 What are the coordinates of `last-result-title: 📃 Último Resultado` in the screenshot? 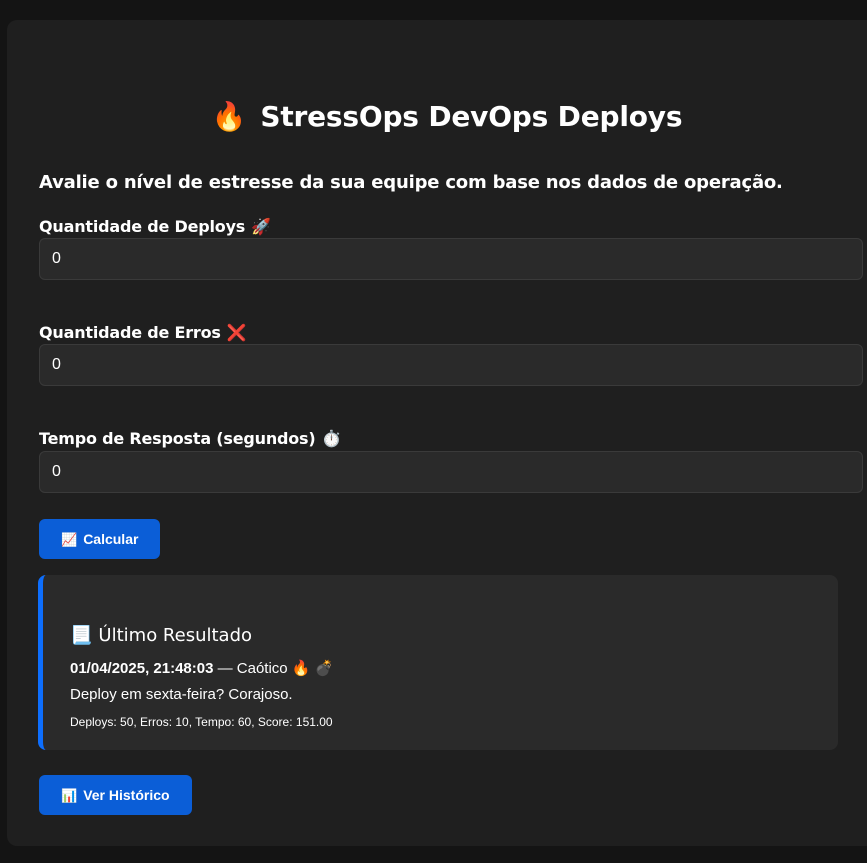 It's located at (161, 635).